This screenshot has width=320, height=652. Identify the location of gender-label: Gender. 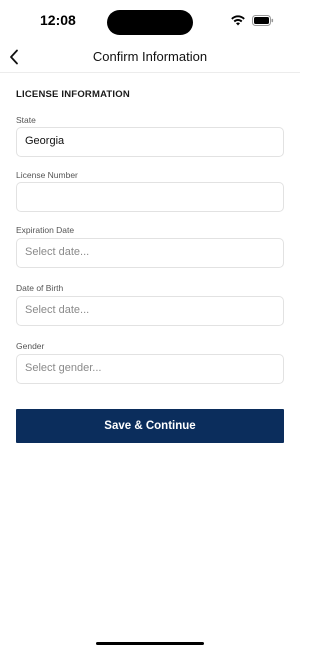
(30, 346).